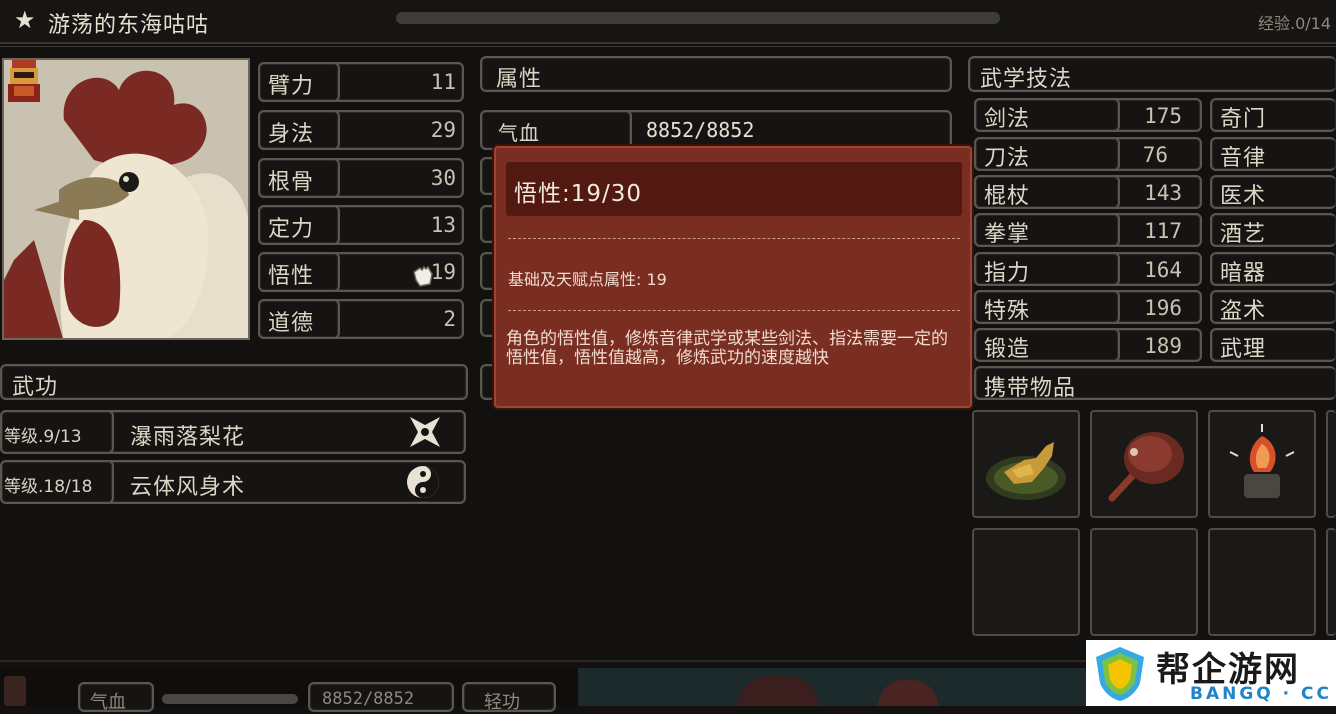  I want to click on attributes-title: 属性, so click(519, 79).